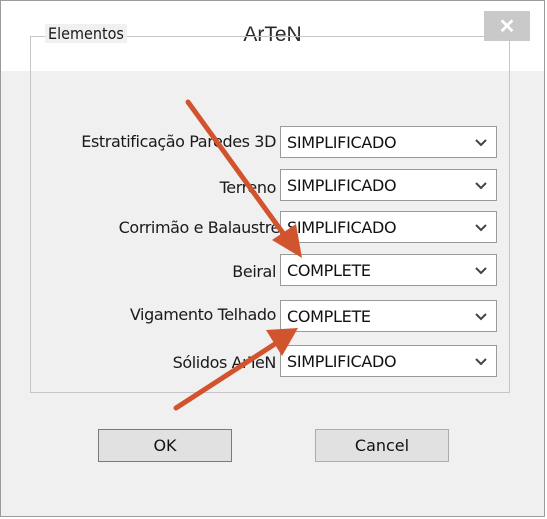 Image resolution: width=547 pixels, height=519 pixels. I want to click on combo-estratificacao: SIMPLIFICADO, so click(388, 142).